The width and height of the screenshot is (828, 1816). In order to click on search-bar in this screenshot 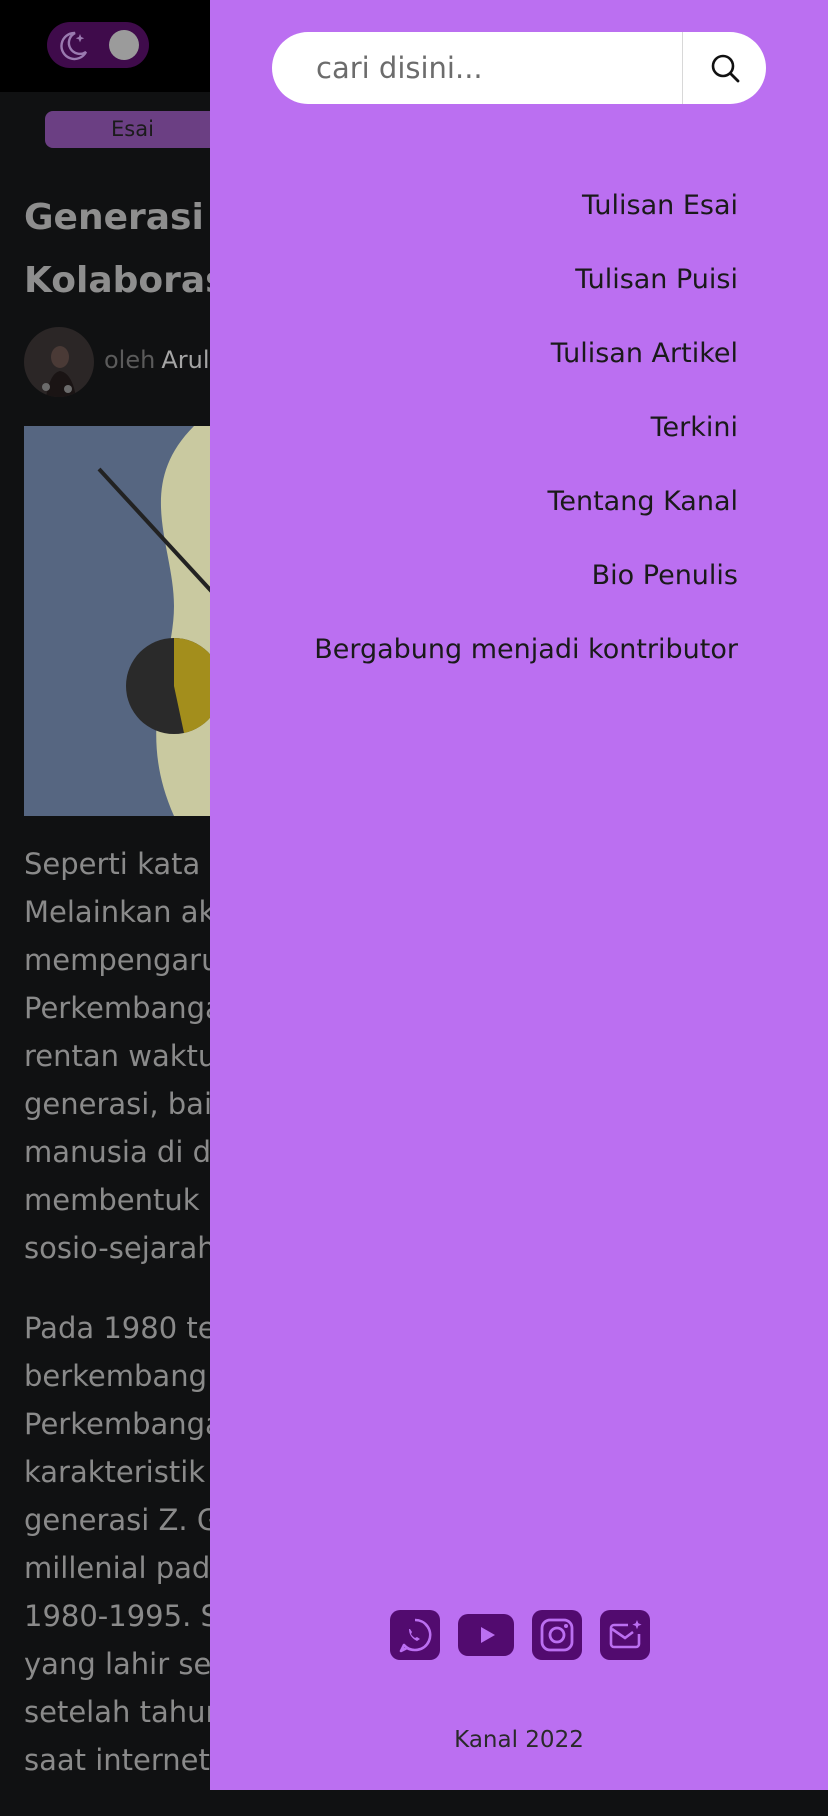, I will do `click(519, 68)`.